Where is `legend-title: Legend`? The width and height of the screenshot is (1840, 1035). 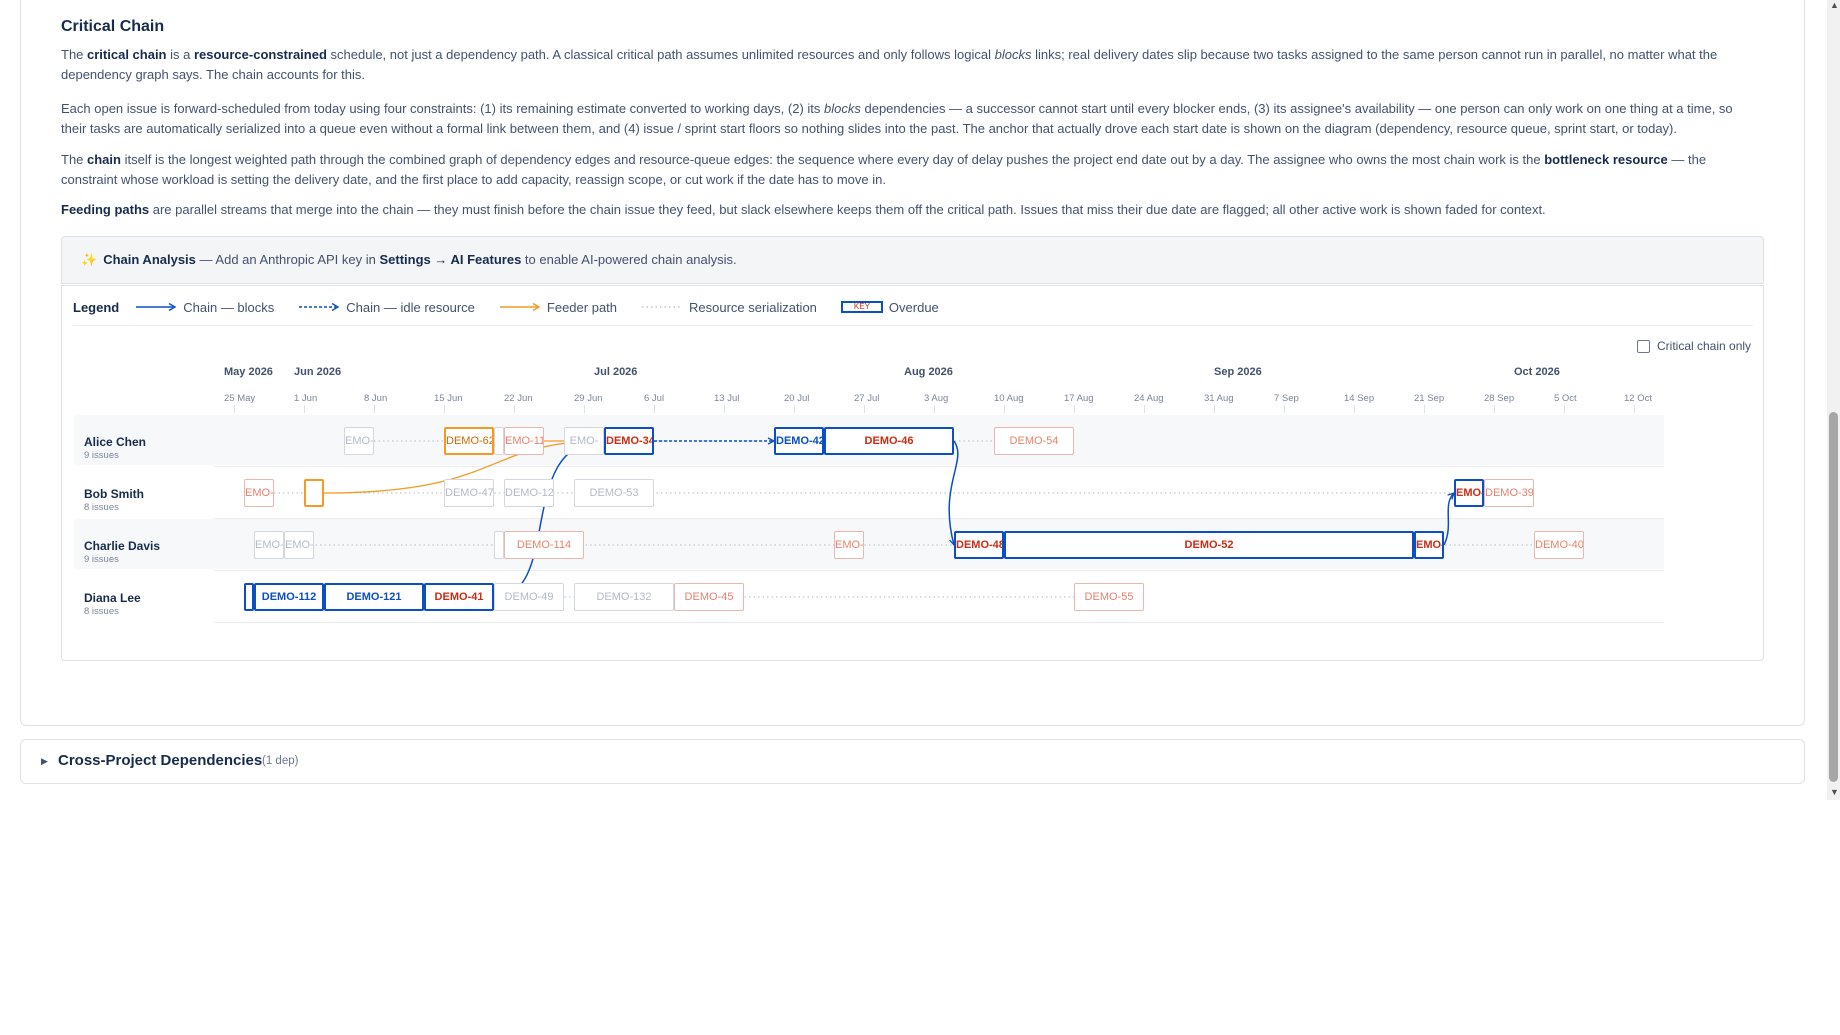
legend-title: Legend is located at coordinates (96, 307).